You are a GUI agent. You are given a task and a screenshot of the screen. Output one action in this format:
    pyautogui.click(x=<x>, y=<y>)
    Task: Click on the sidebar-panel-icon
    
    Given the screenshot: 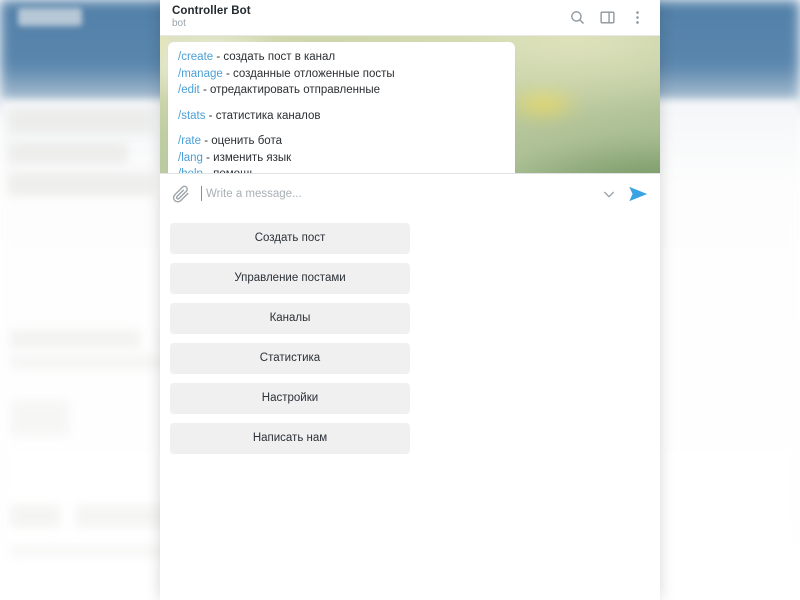 What is the action you would take?
    pyautogui.click(x=607, y=17)
    